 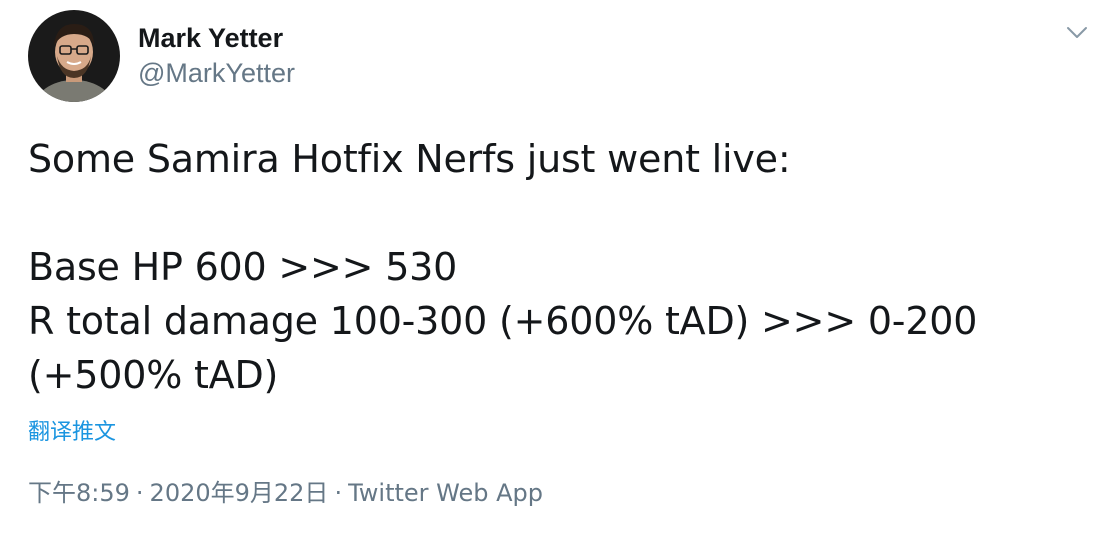 I want to click on tweet-line: Base HP 600 >>> 530, so click(x=243, y=267).